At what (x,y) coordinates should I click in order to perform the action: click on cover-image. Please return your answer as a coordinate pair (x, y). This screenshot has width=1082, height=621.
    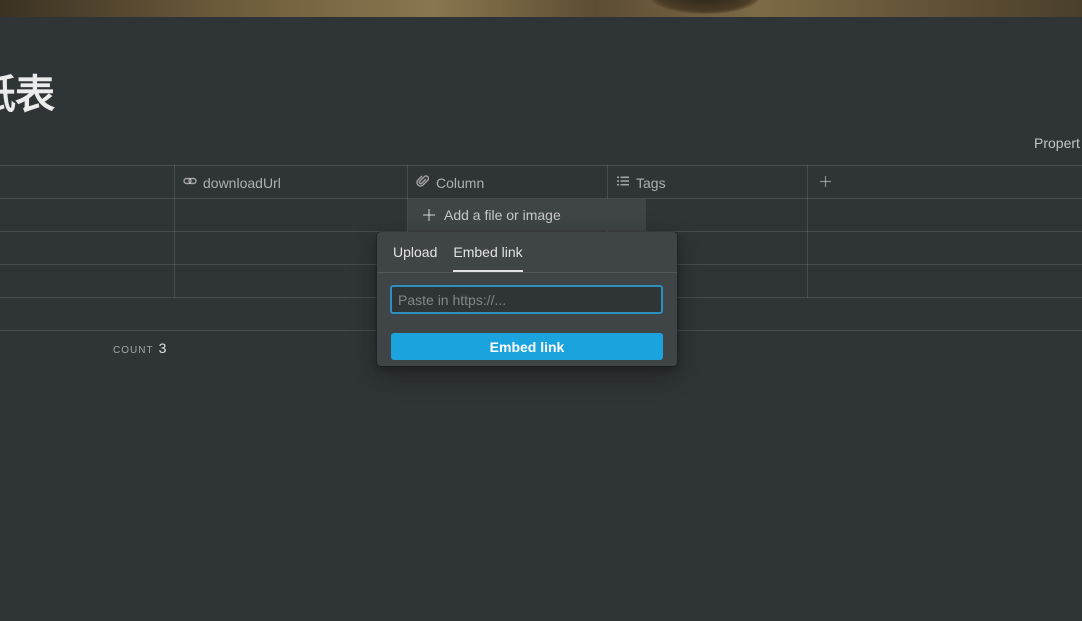
    Looking at the image, I should click on (541, 8).